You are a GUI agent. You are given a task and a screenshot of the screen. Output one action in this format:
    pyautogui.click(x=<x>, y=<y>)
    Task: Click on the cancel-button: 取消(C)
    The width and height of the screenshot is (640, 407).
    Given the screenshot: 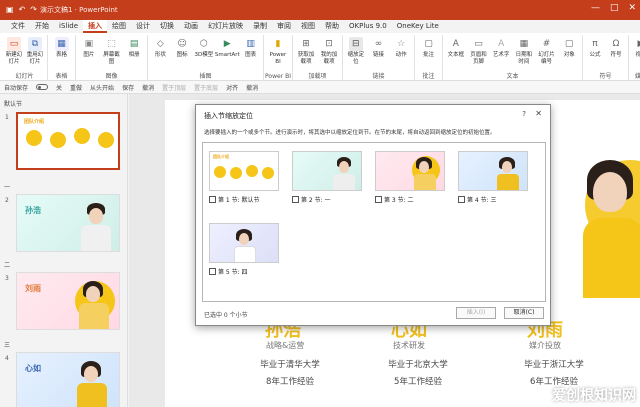 What is the action you would take?
    pyautogui.click(x=524, y=313)
    